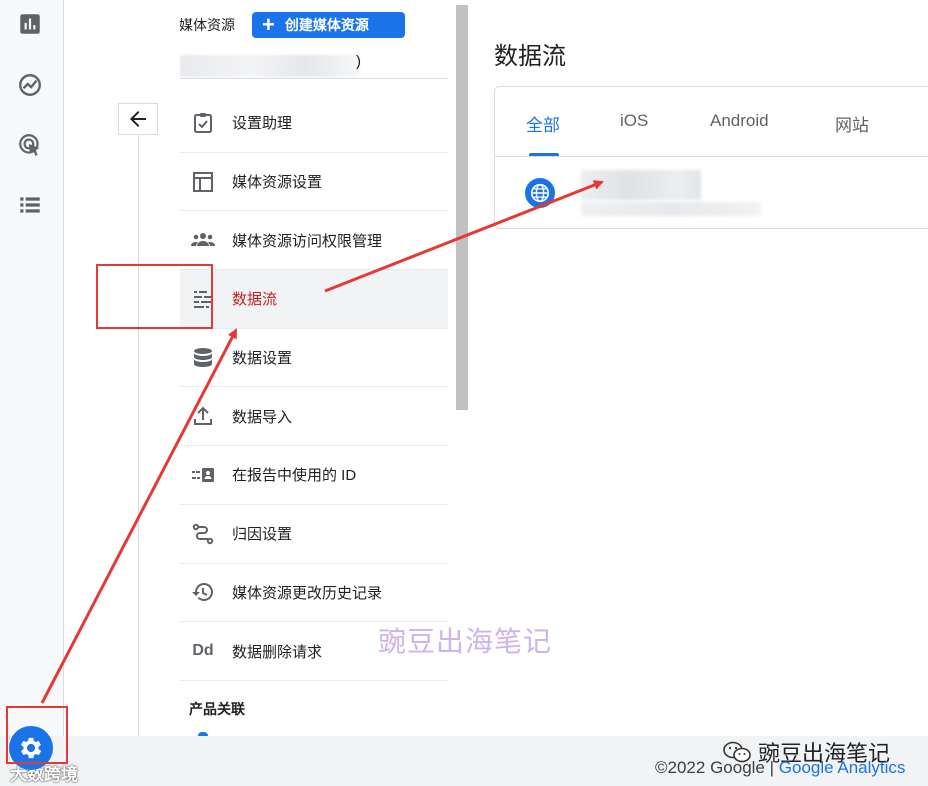 The image size is (928, 786). I want to click on rail-gap, so click(79, 368).